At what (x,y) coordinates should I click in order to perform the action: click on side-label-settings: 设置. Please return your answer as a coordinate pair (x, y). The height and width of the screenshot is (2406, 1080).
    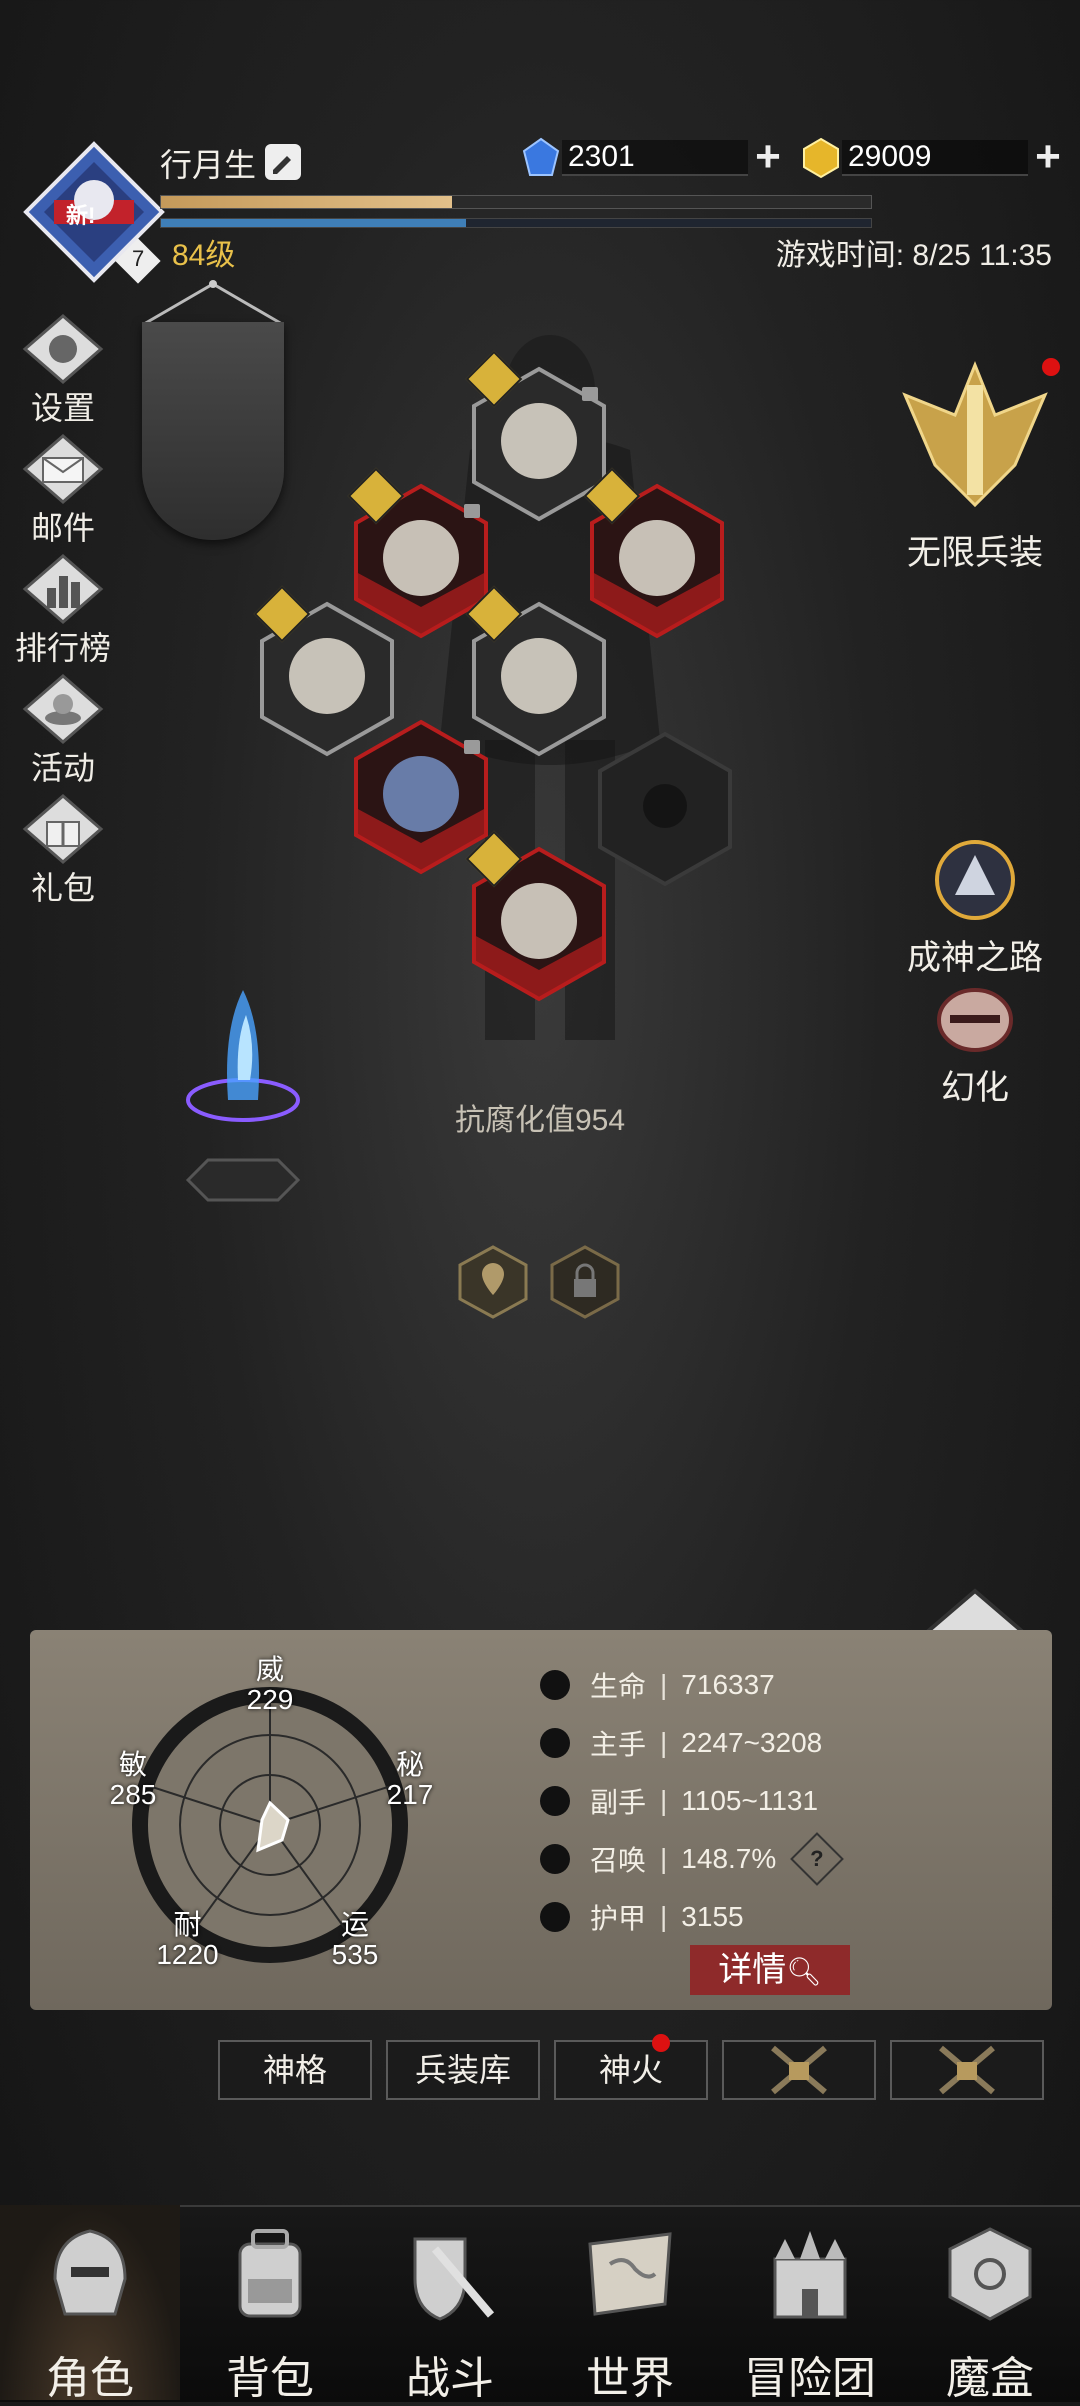
    Looking at the image, I should click on (62, 408).